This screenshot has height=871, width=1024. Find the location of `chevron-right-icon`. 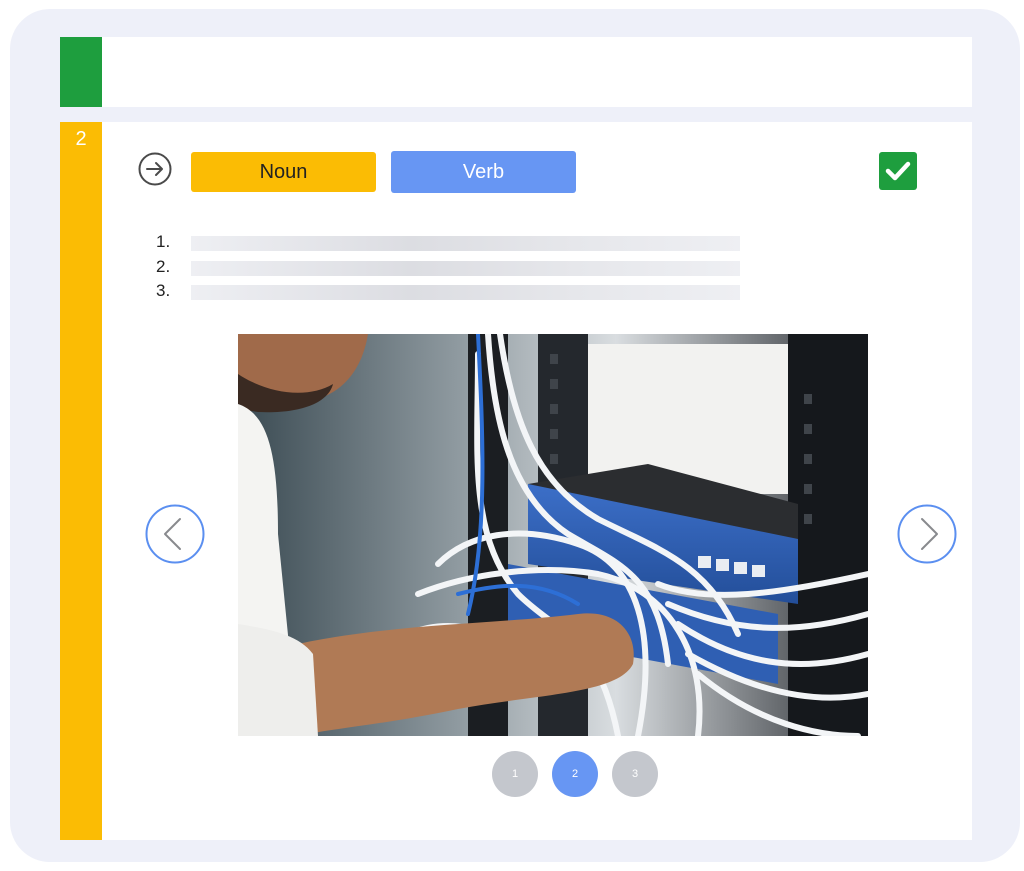

chevron-right-icon is located at coordinates (927, 534).